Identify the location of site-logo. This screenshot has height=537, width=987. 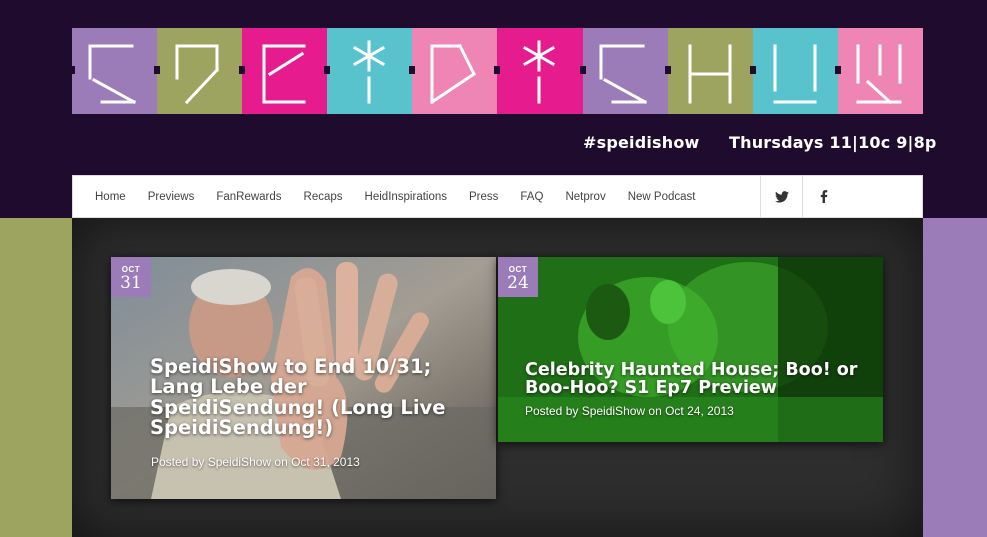
(496, 71).